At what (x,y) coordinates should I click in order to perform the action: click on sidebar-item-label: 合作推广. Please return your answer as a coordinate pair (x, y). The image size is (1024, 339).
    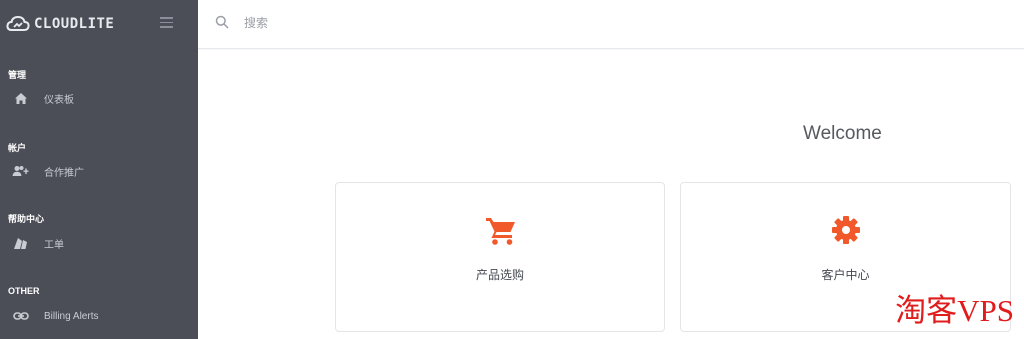
    Looking at the image, I should click on (64, 173).